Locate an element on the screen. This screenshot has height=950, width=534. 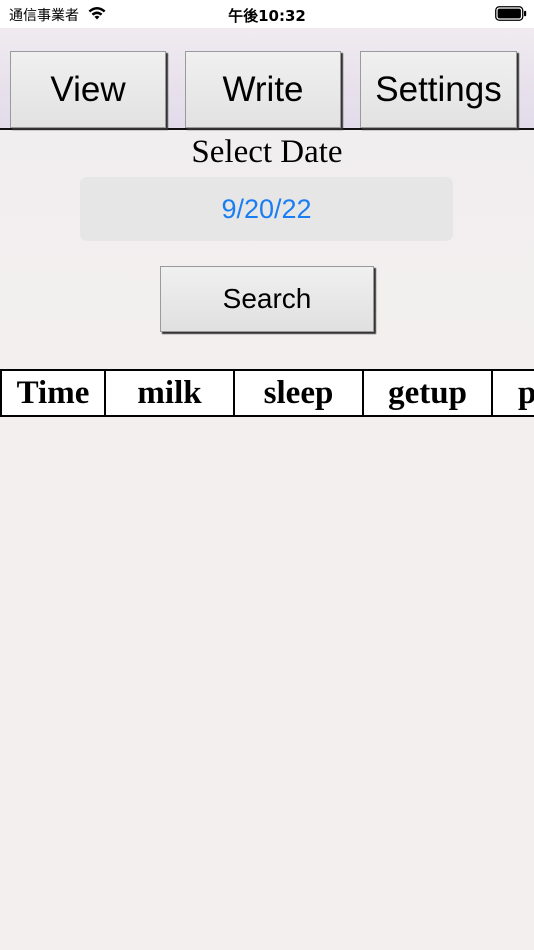
status-bar: 通信事業者 午後10:32 is located at coordinates (267, 14).